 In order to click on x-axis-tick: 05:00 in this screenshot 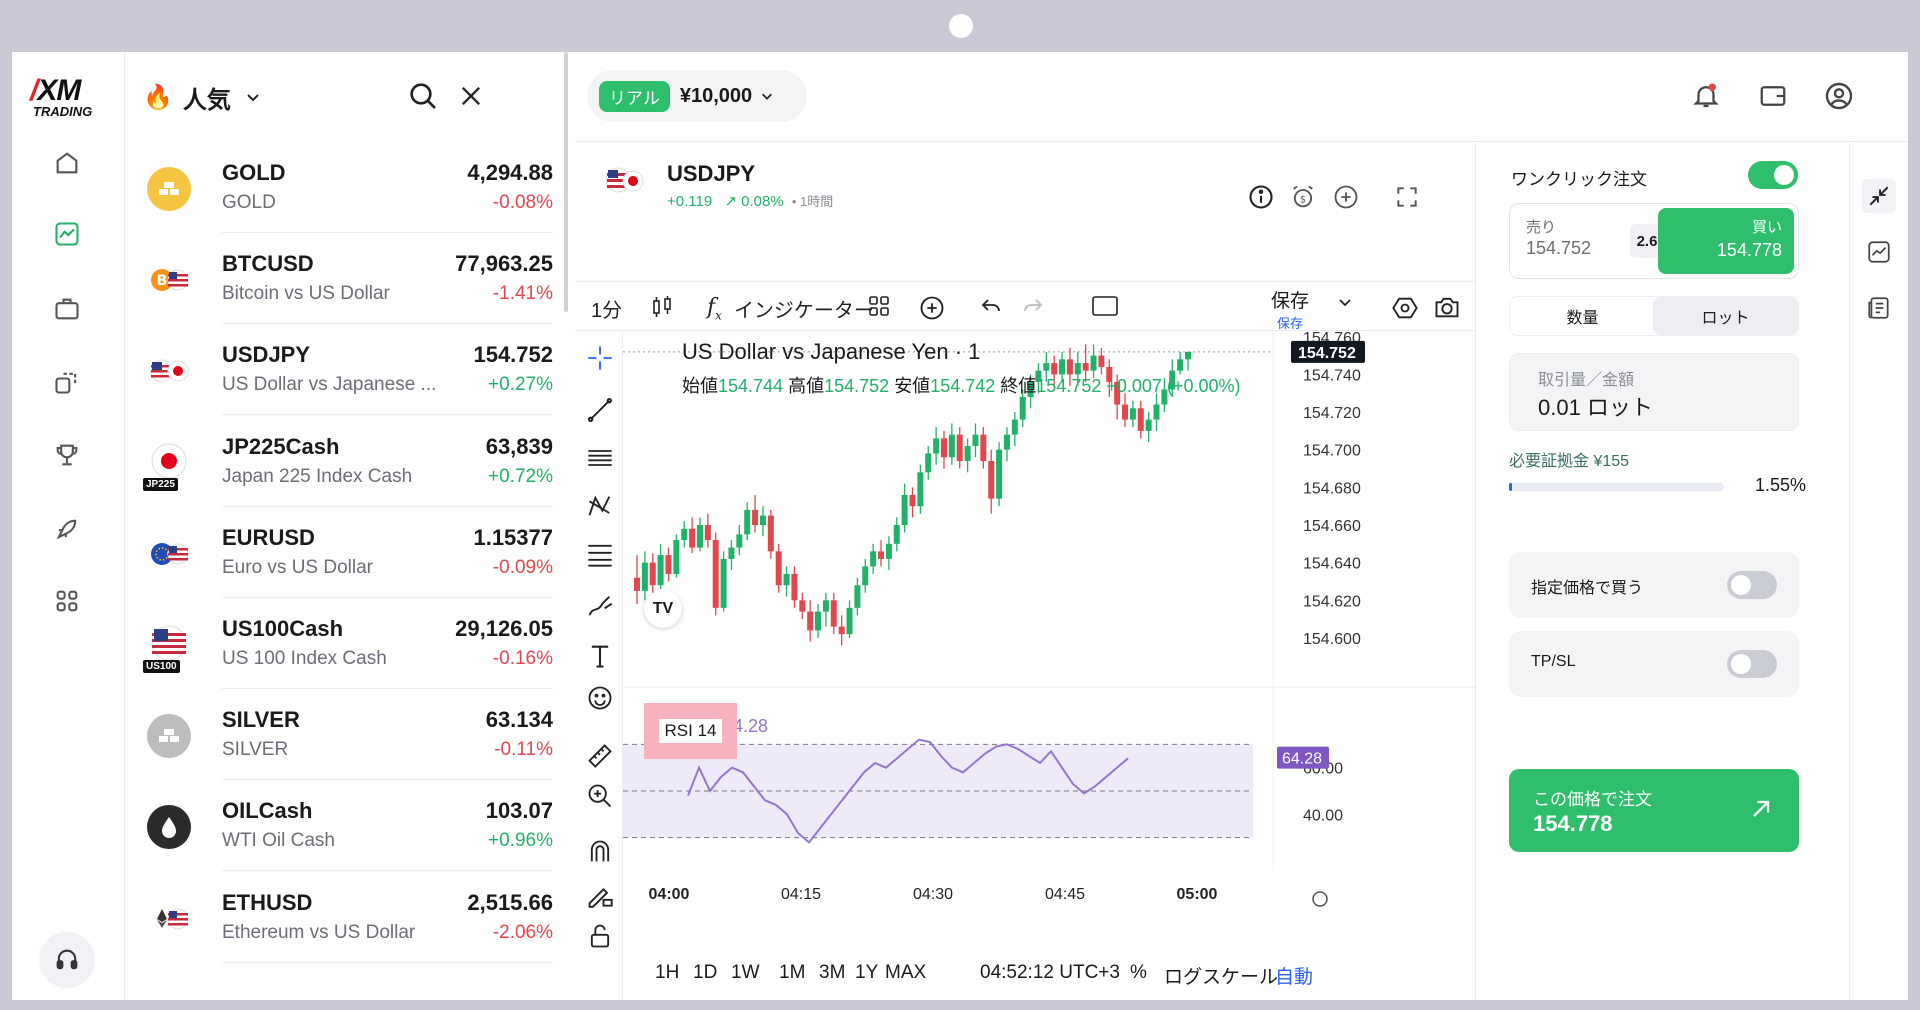, I will do `click(1197, 894)`.